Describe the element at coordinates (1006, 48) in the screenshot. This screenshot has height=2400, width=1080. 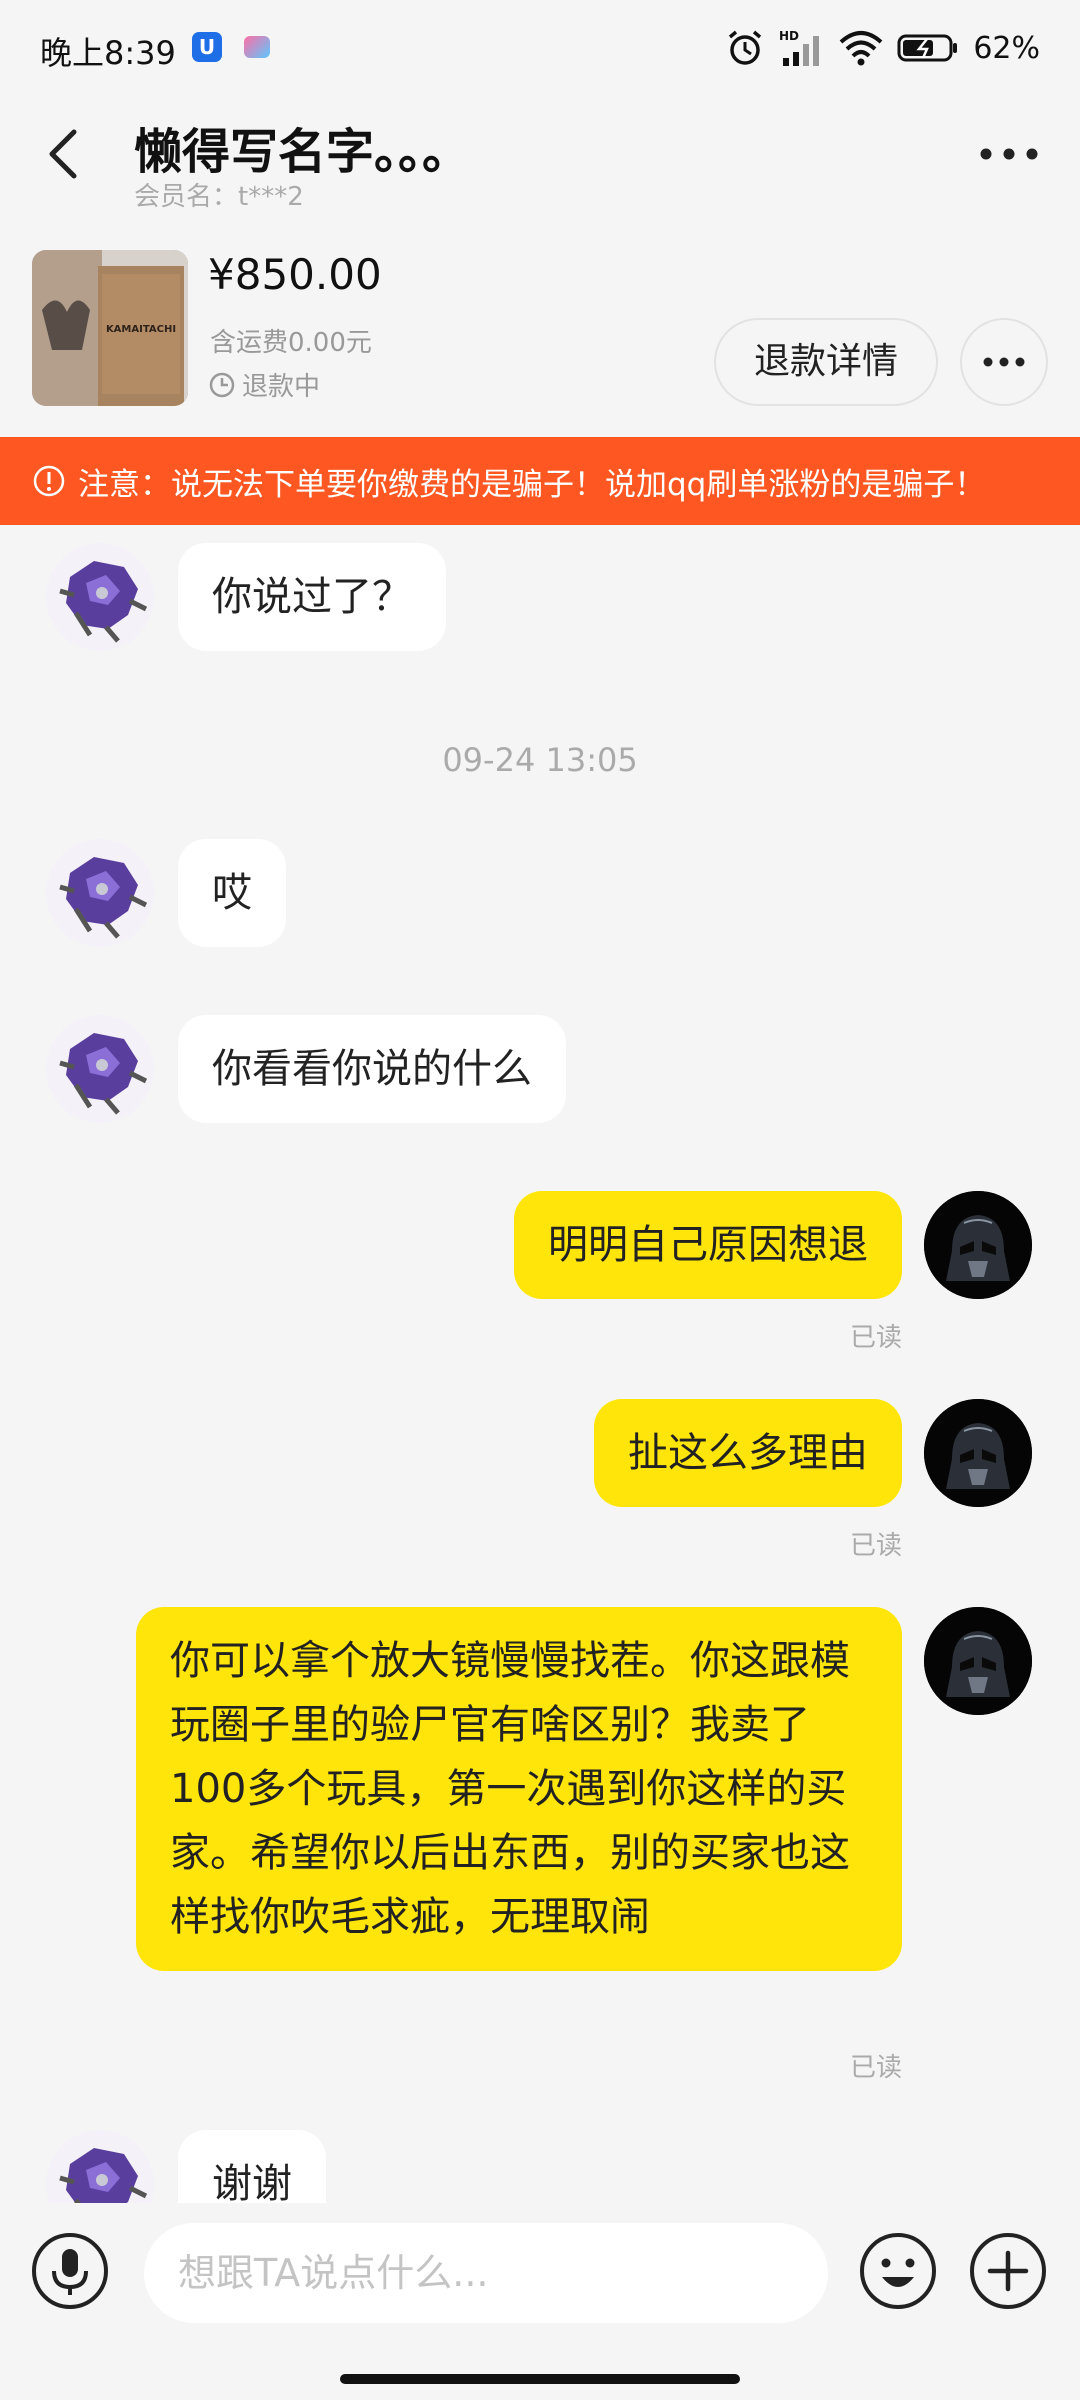
I see `battery-level: 62%` at that location.